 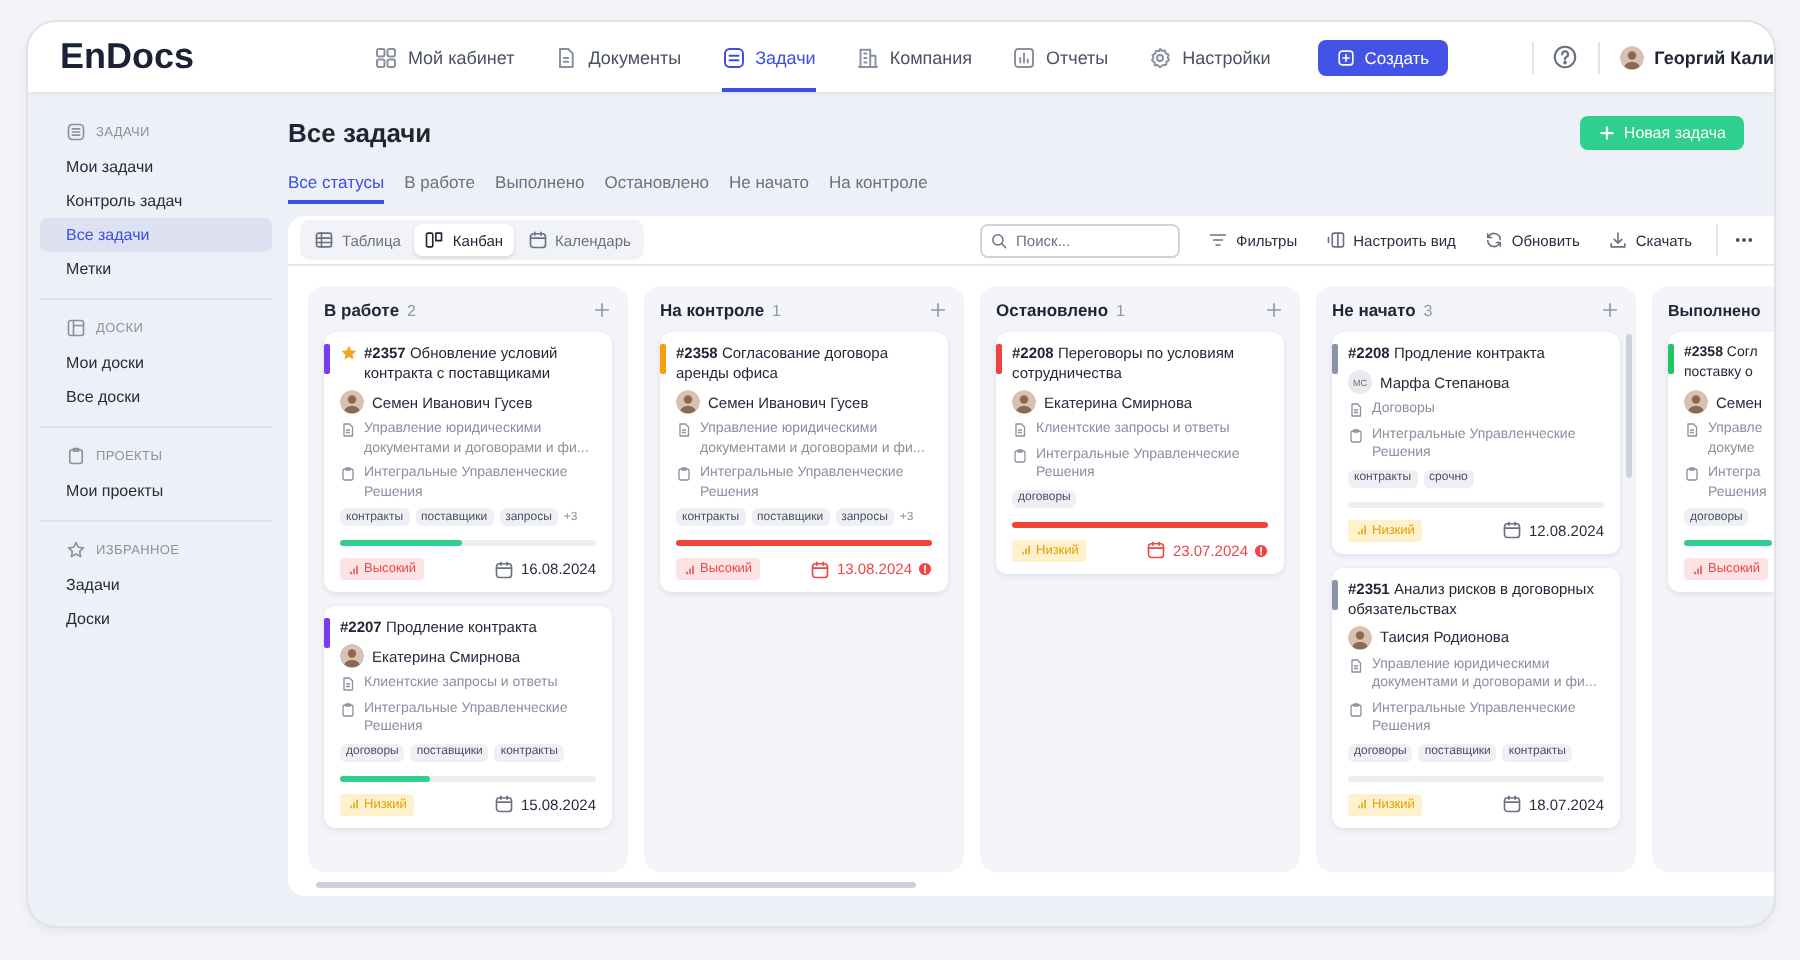 What do you see at coordinates (712, 310) in the screenshot?
I see `column-title: На контроле` at bounding box center [712, 310].